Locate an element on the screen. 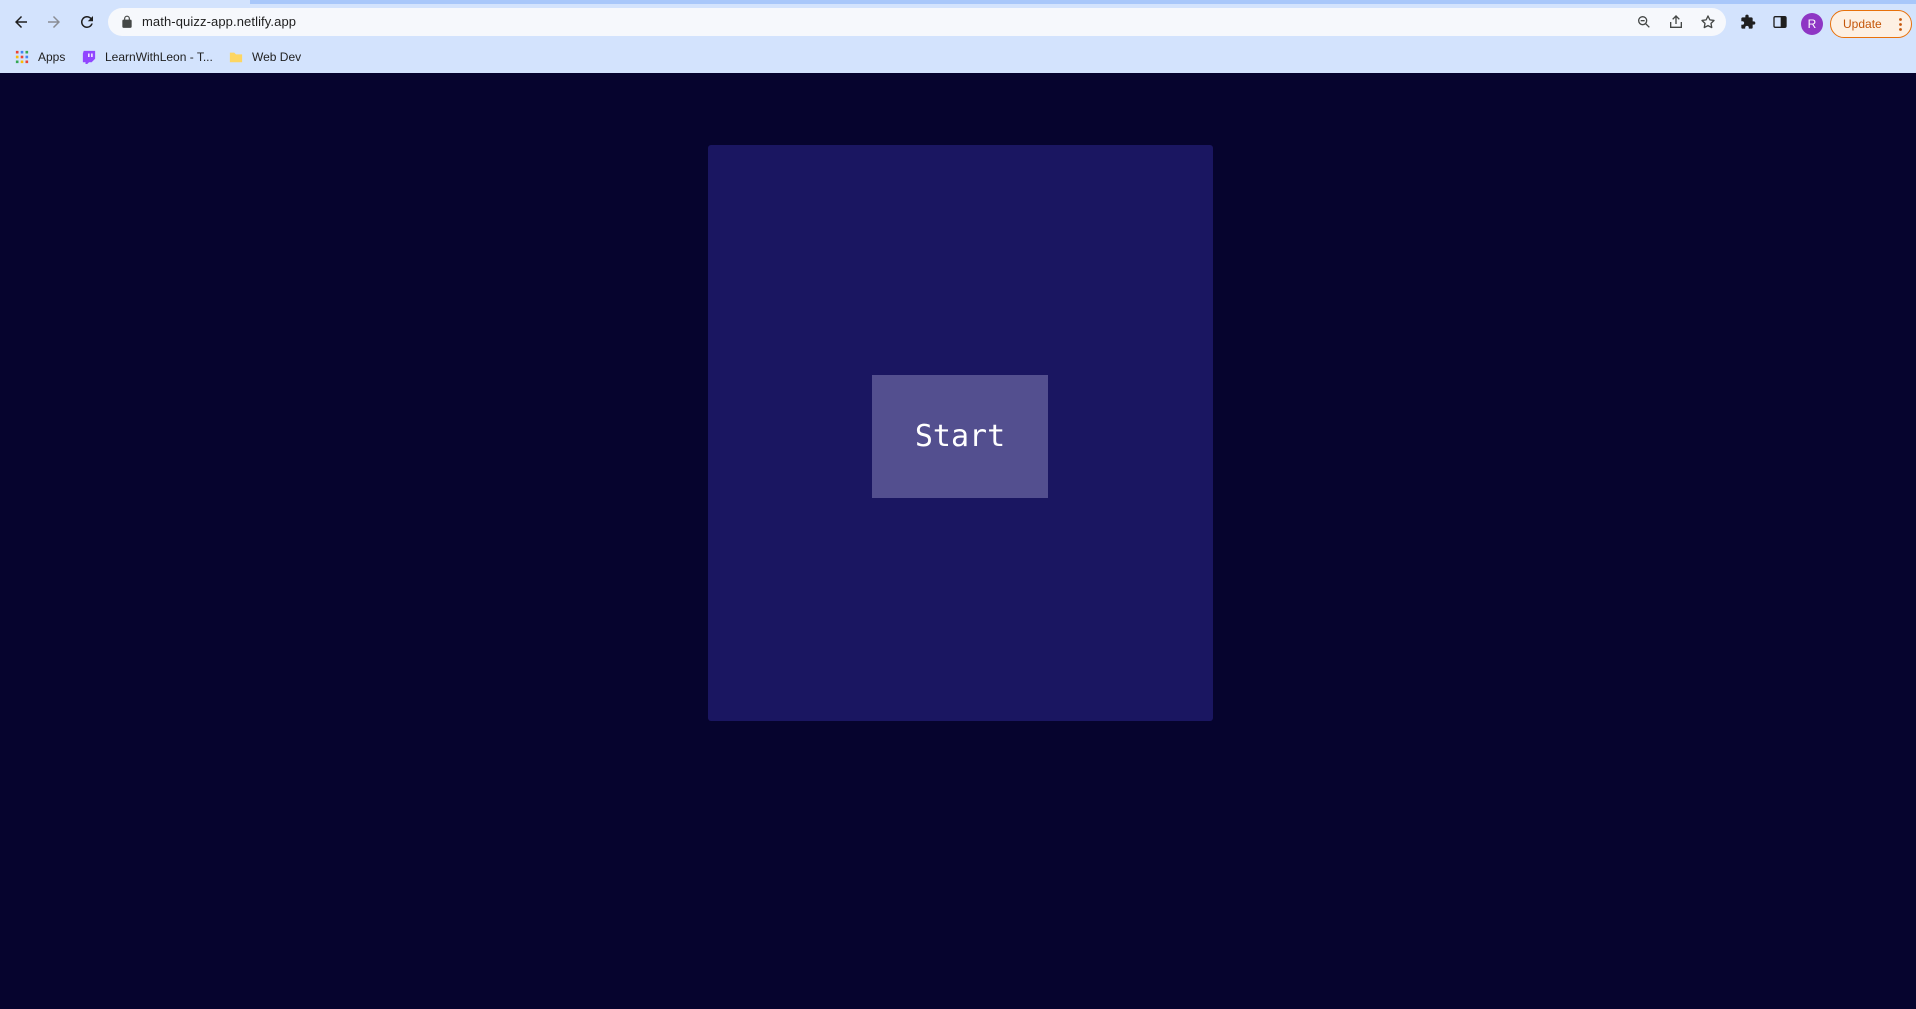 The height and width of the screenshot is (1009, 1916). zoom-icon is located at coordinates (1644, 22).